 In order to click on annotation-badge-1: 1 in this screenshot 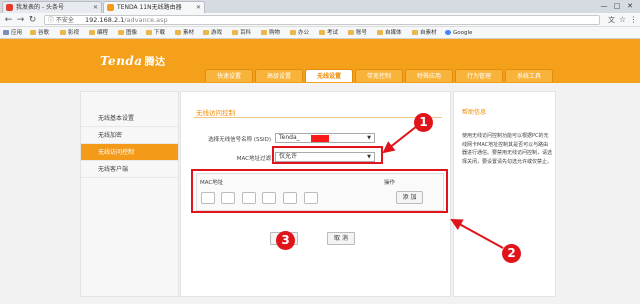, I will do `click(423, 122)`.